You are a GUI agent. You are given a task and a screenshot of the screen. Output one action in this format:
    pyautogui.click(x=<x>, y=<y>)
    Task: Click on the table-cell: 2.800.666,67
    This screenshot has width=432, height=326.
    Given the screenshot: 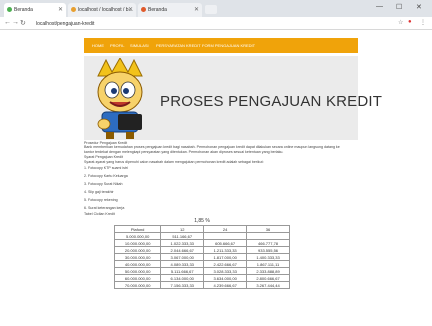 What is the action you would take?
    pyautogui.click(x=268, y=278)
    